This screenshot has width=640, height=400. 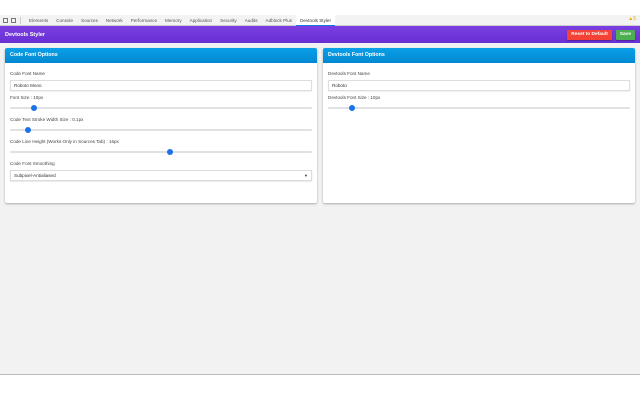 What do you see at coordinates (161, 130) in the screenshot?
I see `stroke-width-slider` at bounding box center [161, 130].